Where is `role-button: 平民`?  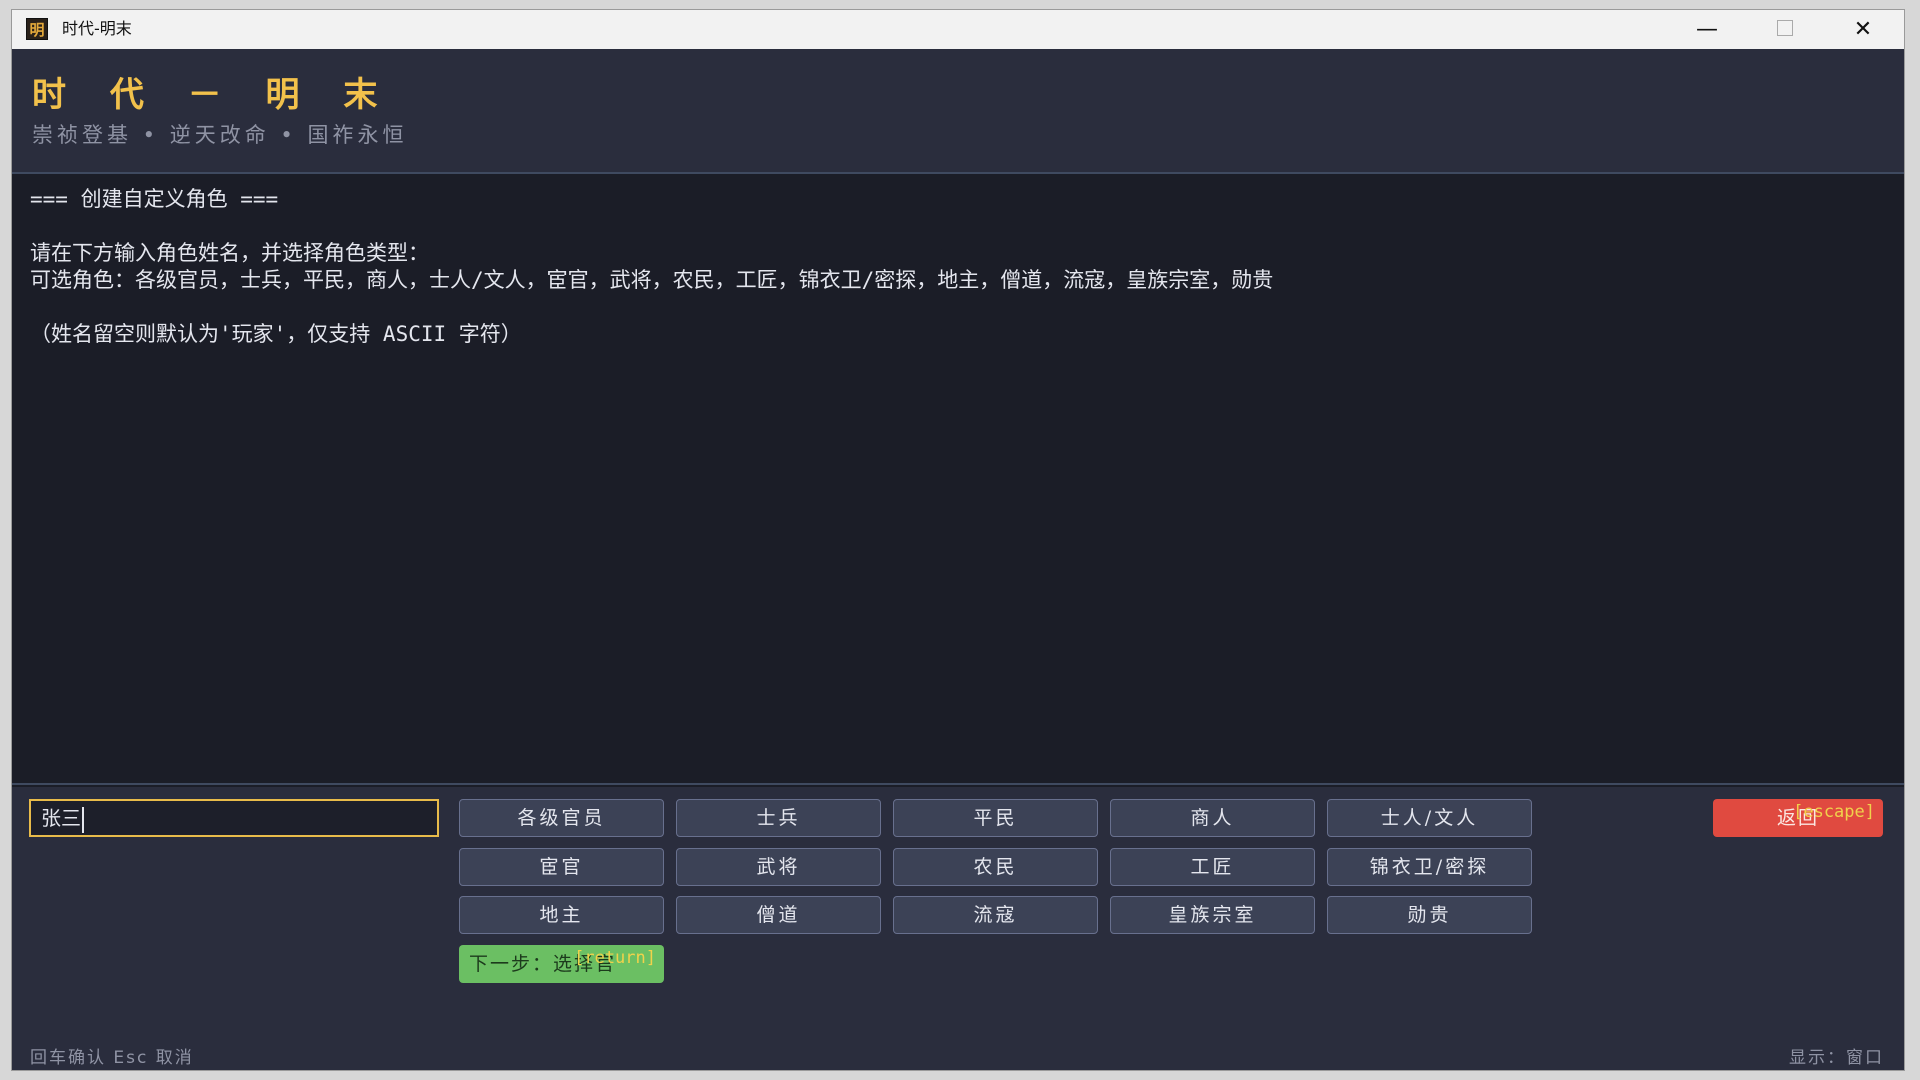 role-button: 平民 is located at coordinates (995, 818).